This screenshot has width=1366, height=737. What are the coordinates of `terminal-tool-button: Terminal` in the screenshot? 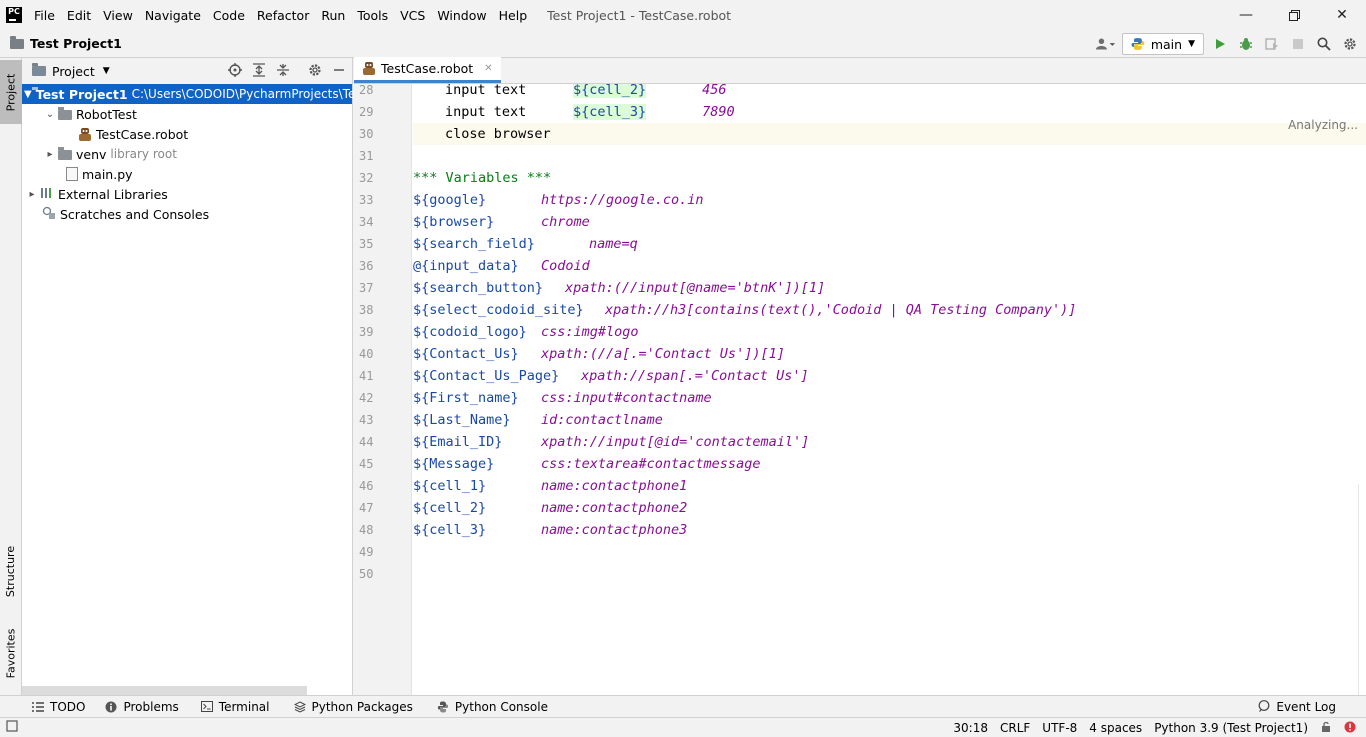 It's located at (235, 706).